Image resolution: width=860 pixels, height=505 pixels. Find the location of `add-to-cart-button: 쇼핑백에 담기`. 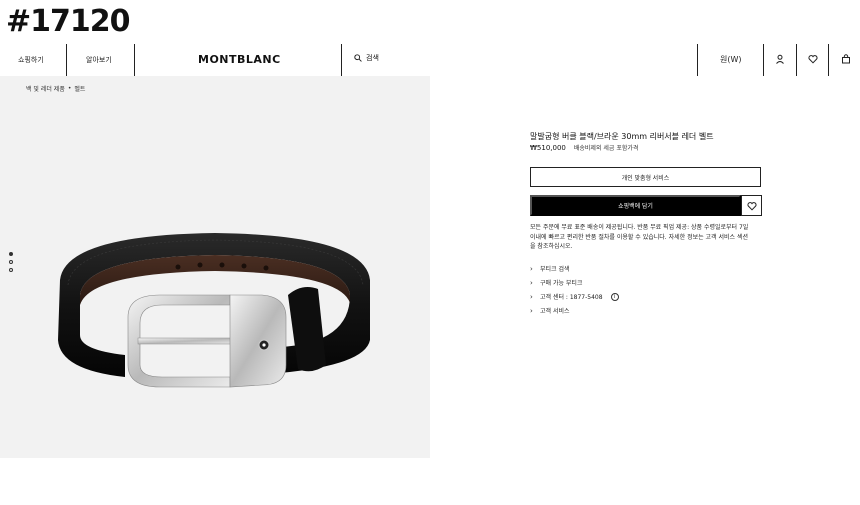

add-to-cart-button: 쇼핑백에 담기 is located at coordinates (635, 205).